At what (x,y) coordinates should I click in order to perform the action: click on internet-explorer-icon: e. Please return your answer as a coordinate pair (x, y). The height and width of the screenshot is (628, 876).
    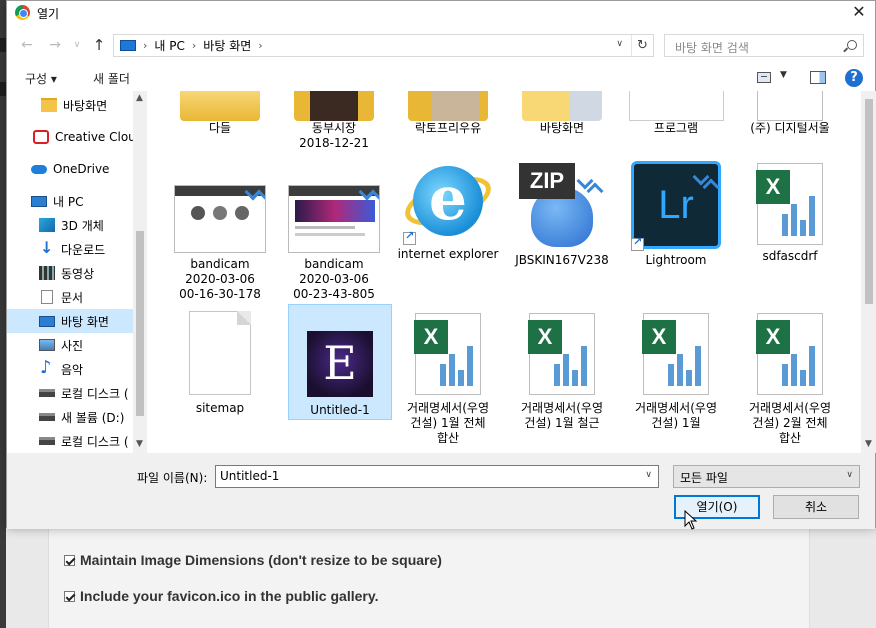
    Looking at the image, I should click on (448, 203).